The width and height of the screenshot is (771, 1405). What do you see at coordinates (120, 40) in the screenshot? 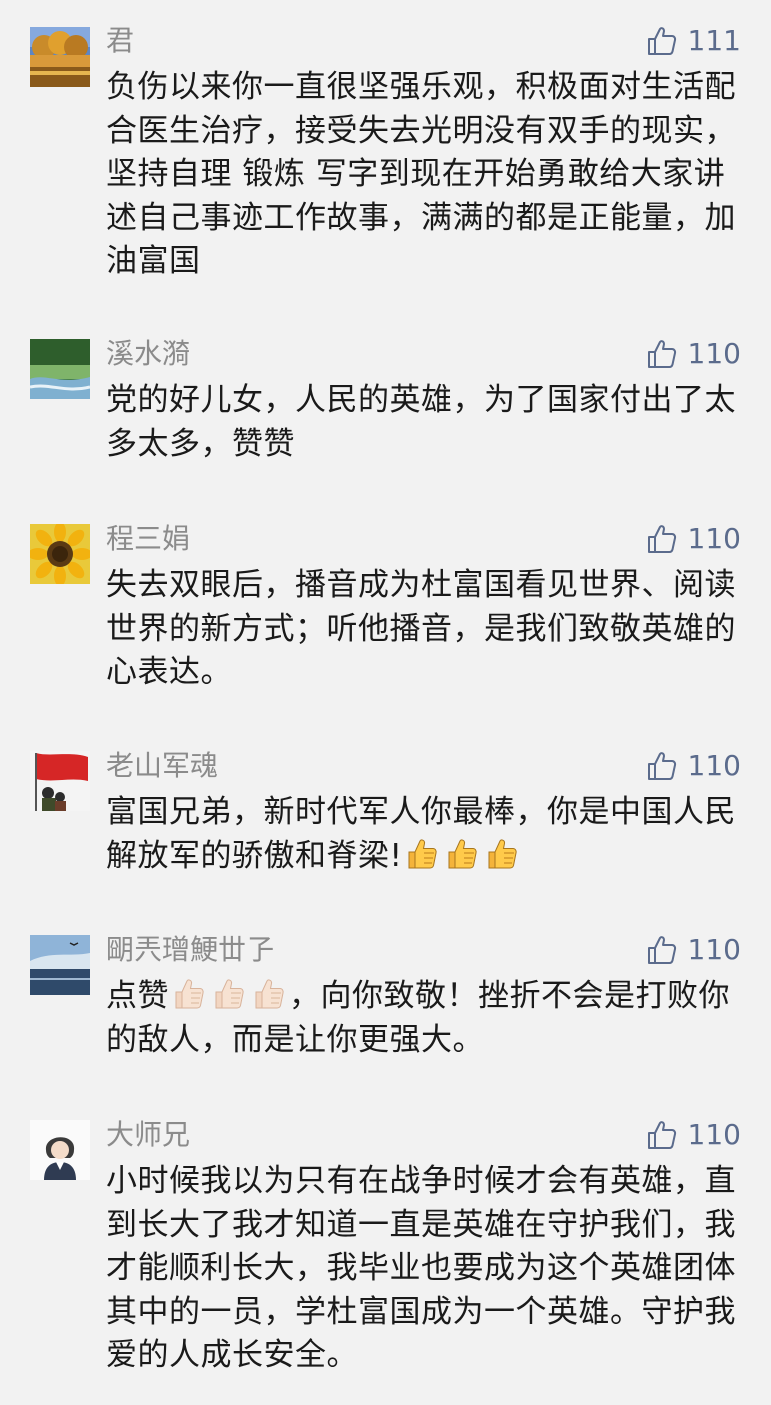
I see `username: 君` at bounding box center [120, 40].